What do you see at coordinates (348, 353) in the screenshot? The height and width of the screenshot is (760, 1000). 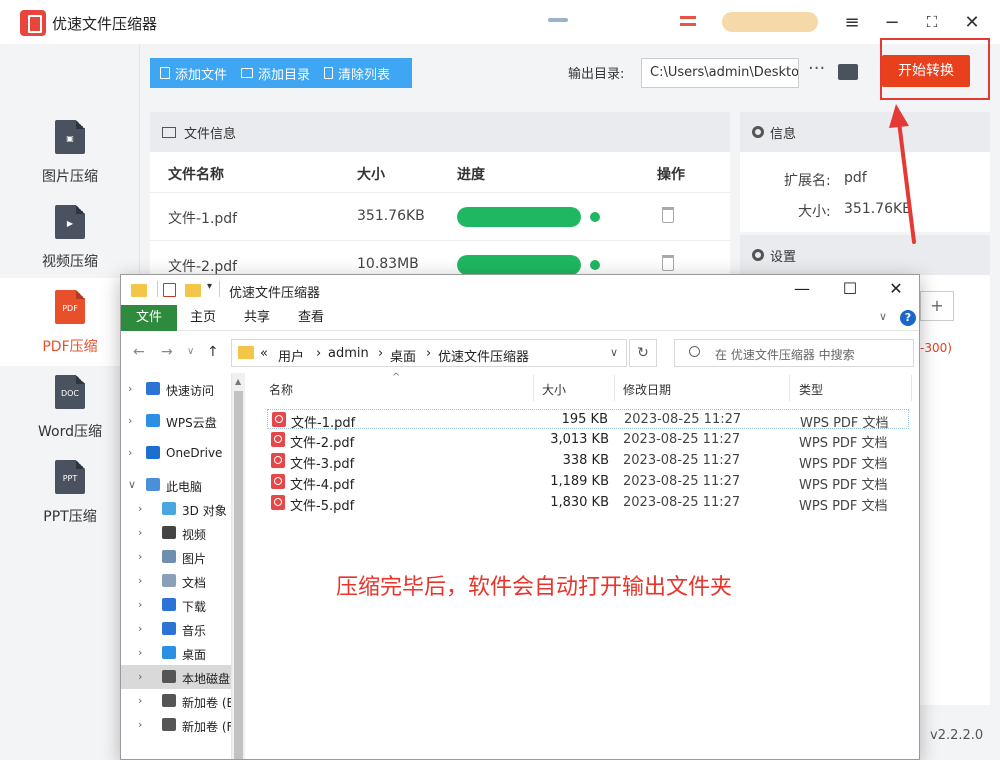 I see `breadcrumb-item: admin` at bounding box center [348, 353].